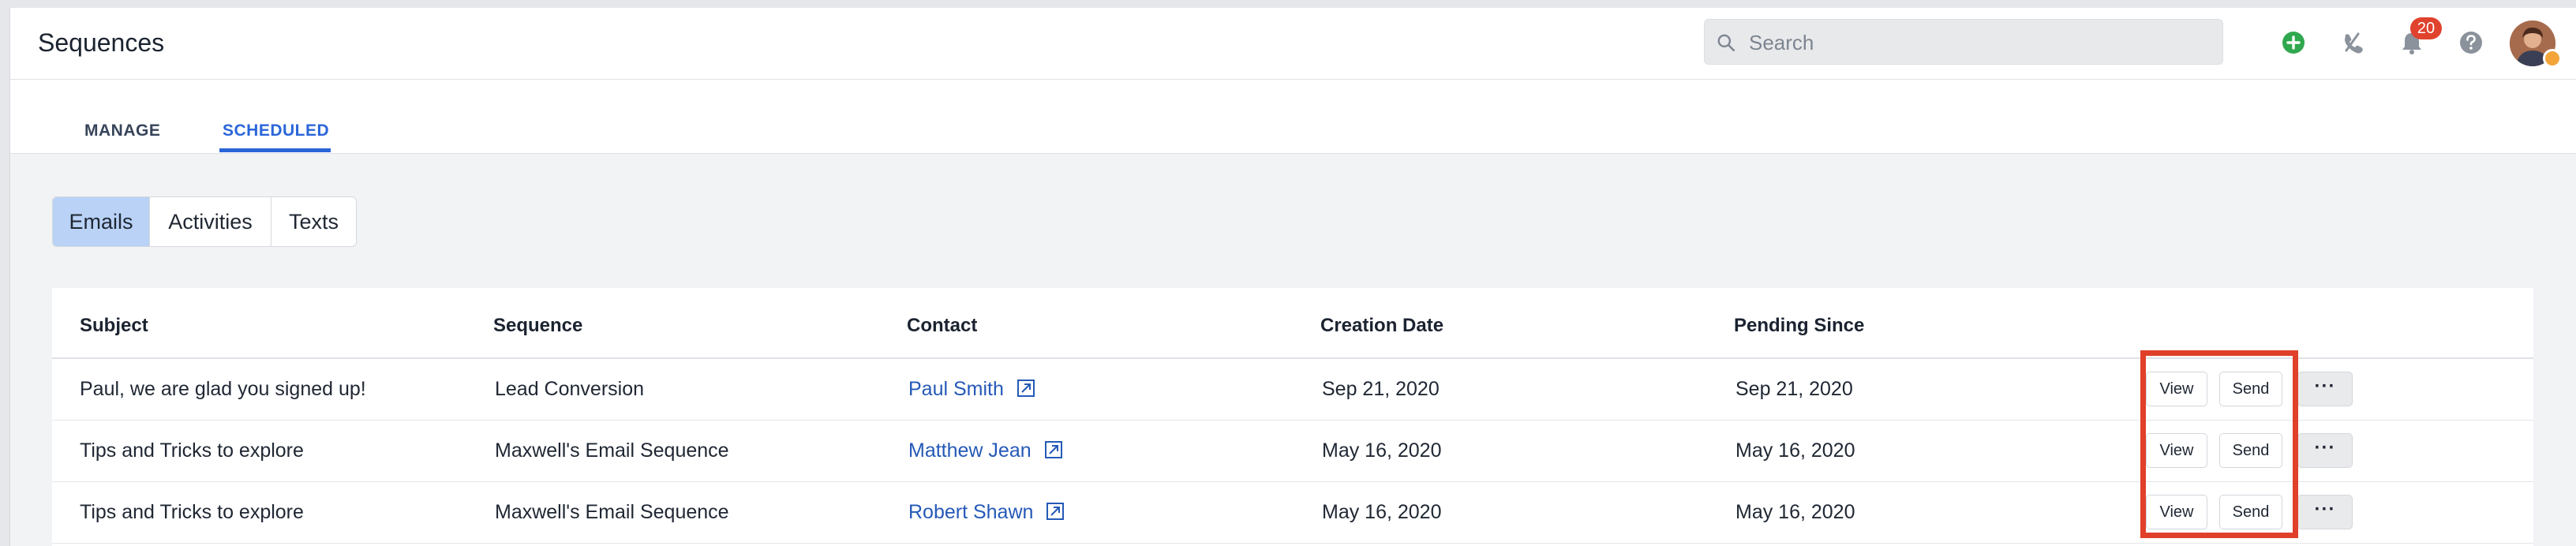 The height and width of the screenshot is (546, 2576). What do you see at coordinates (2552, 58) in the screenshot?
I see `status-indicator` at bounding box center [2552, 58].